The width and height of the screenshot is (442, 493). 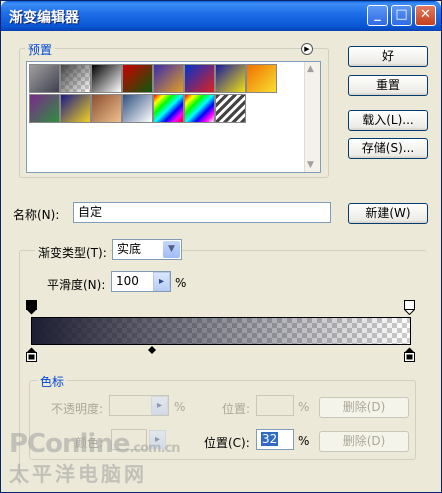 I want to click on smoothness-unit: %, so click(x=181, y=283).